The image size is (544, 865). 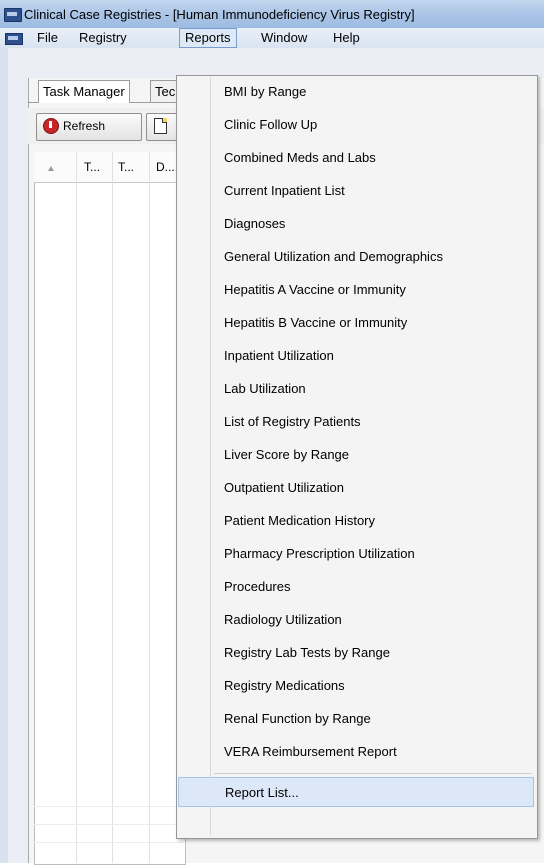 I want to click on refresh-label: Refresh, so click(x=84, y=126).